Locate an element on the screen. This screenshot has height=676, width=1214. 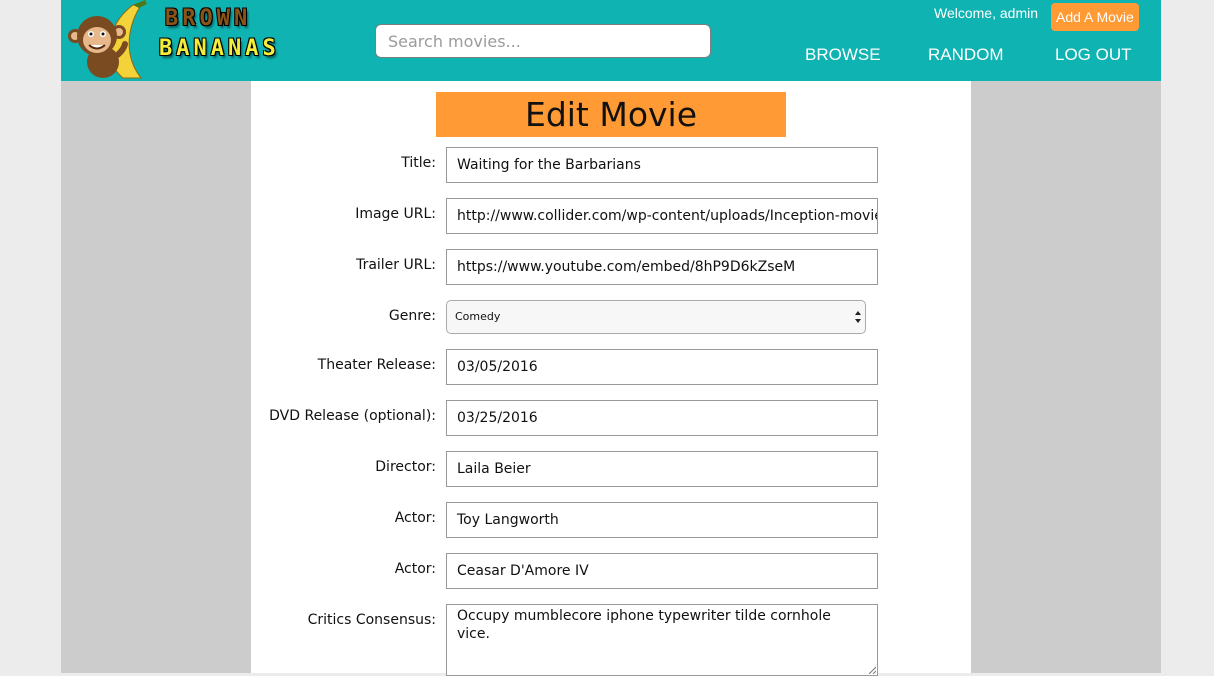
actor2-label: Actor: is located at coordinates (415, 569).